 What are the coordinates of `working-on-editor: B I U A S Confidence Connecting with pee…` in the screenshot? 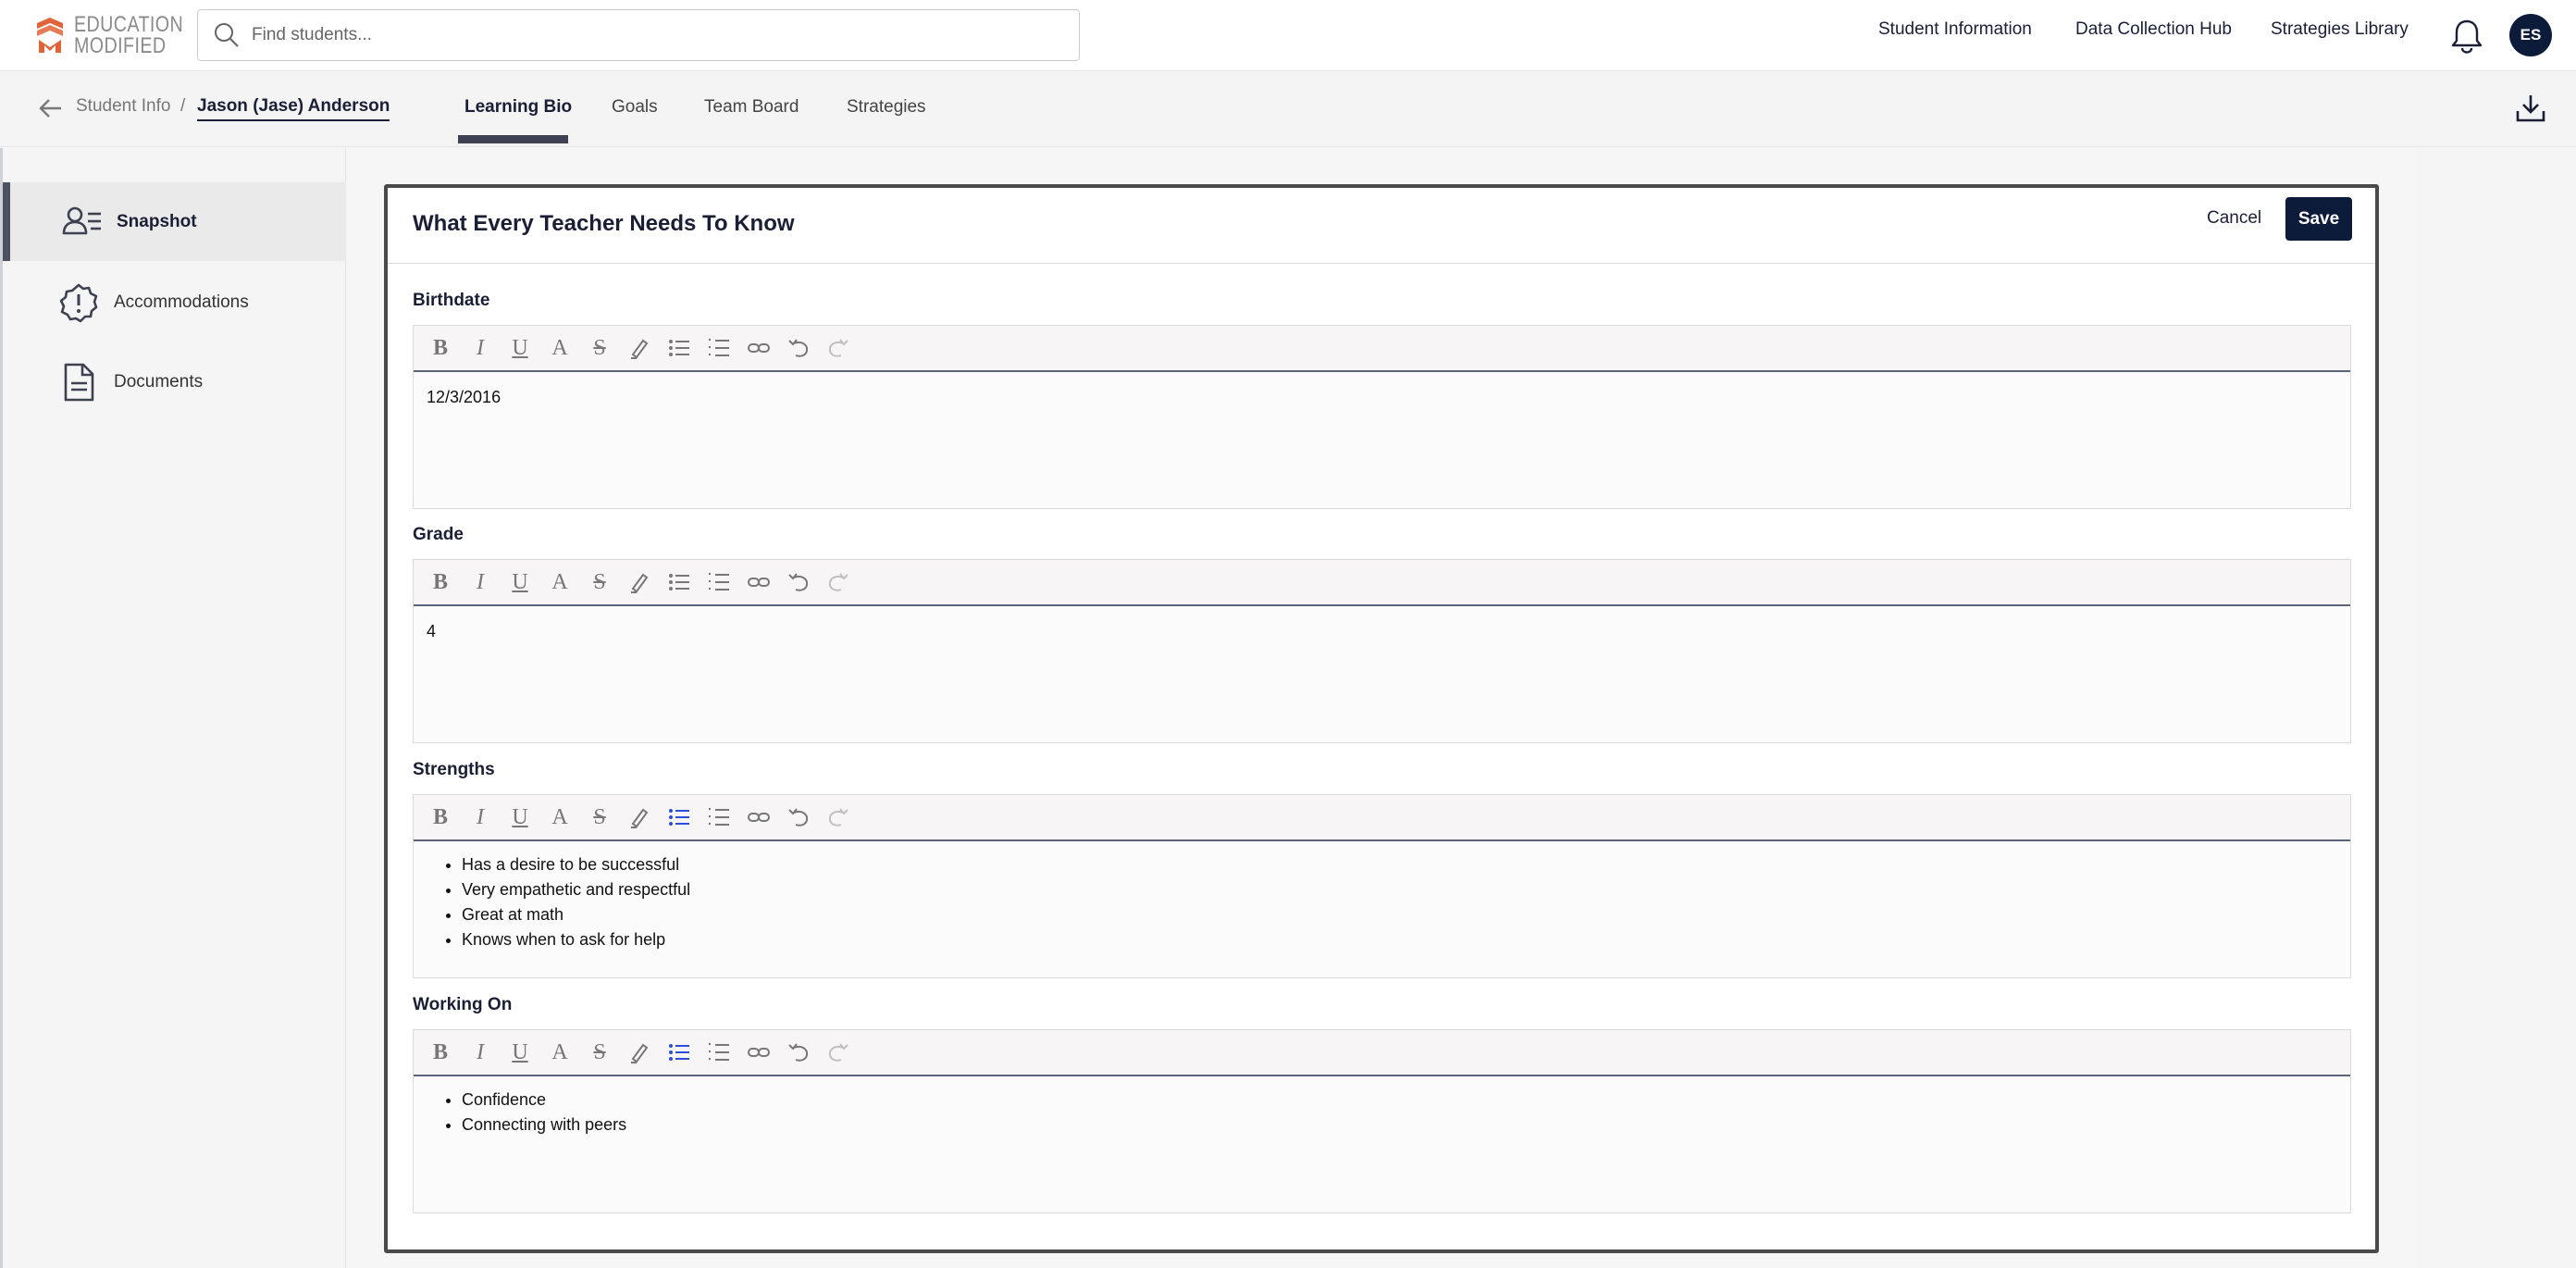 It's located at (1382, 1121).